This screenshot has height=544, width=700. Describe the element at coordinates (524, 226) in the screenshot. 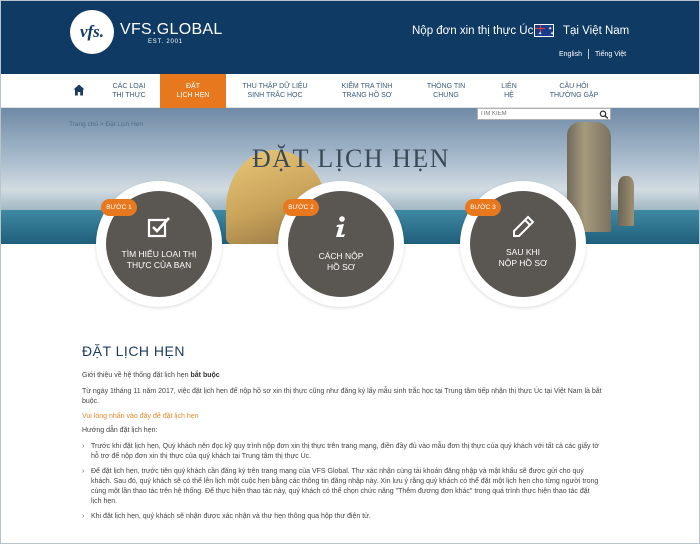

I see `pencil-icon` at that location.